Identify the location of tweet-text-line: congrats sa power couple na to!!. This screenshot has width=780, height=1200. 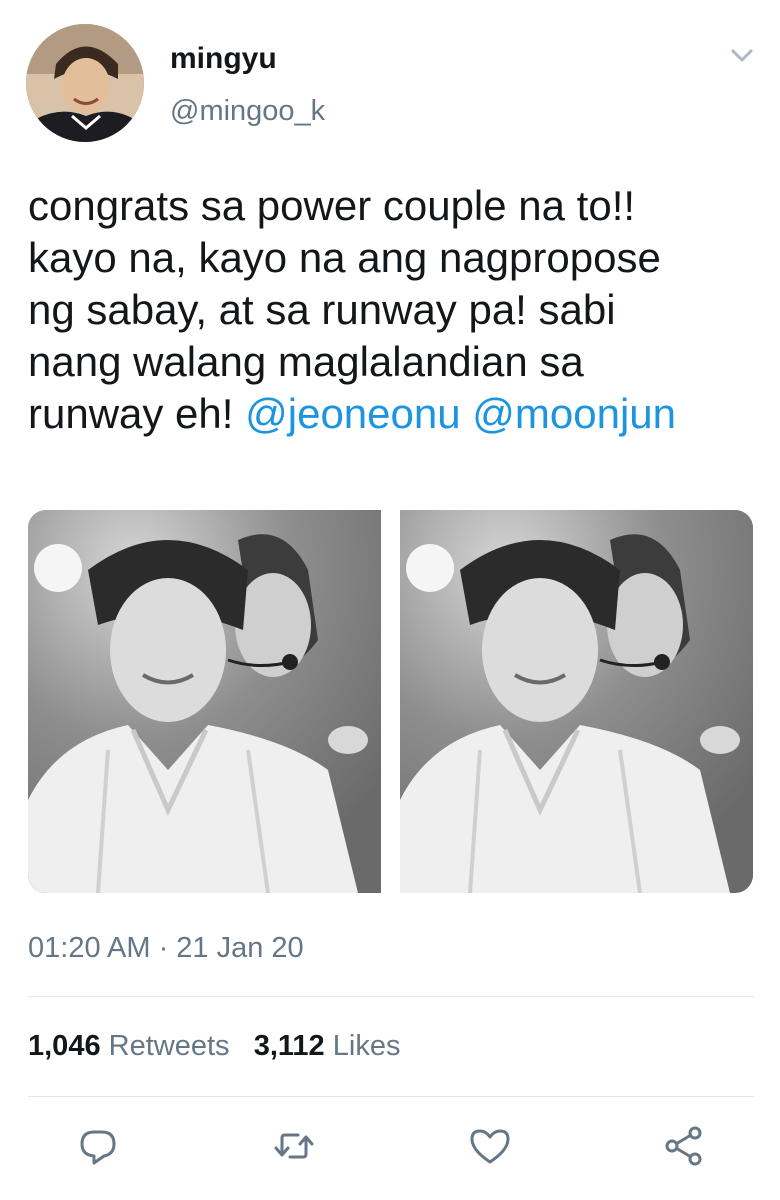
(332, 205).